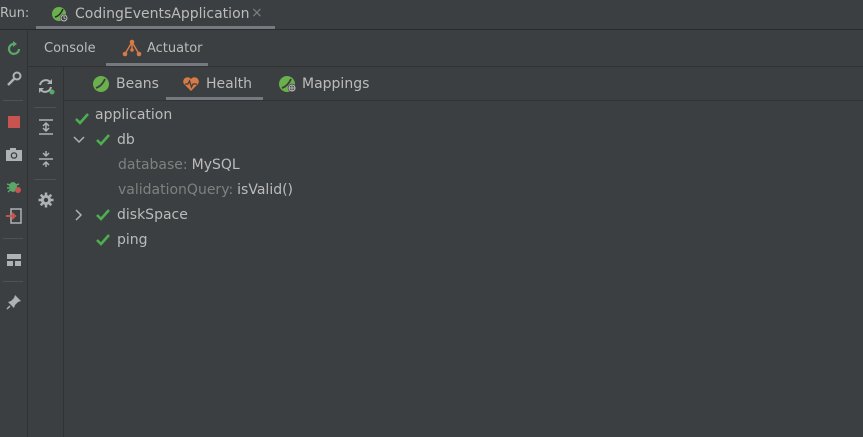 Image resolution: width=863 pixels, height=437 pixels. I want to click on tree-node-disk-space: diskSpace, so click(130, 214).